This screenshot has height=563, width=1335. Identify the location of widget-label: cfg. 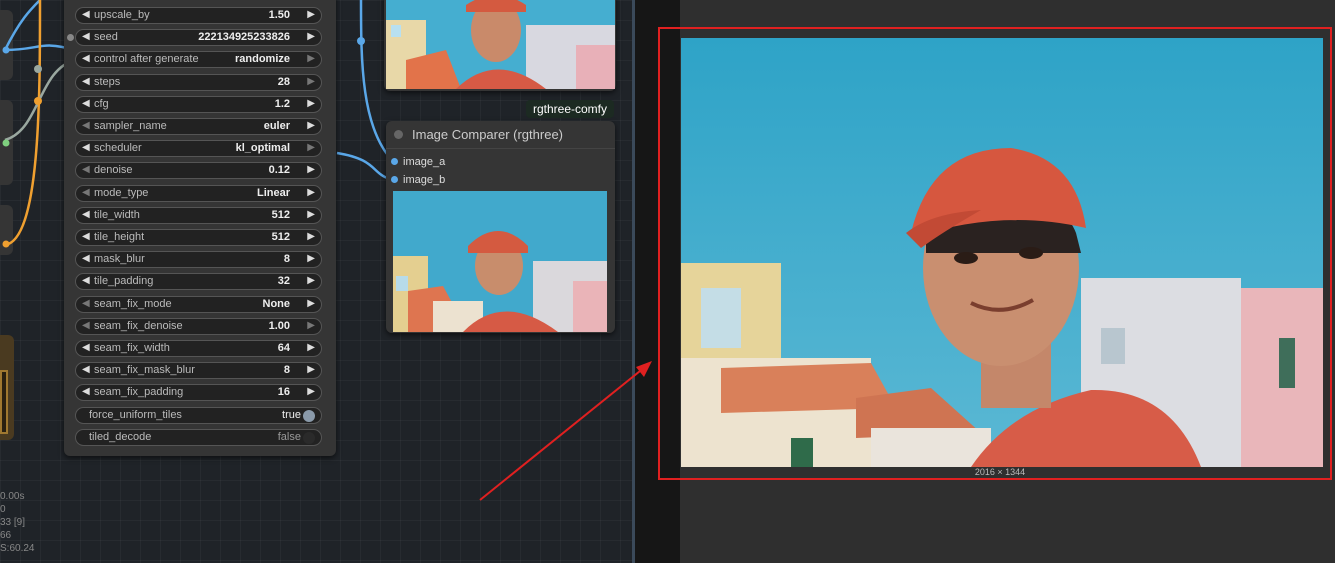
(101, 103).